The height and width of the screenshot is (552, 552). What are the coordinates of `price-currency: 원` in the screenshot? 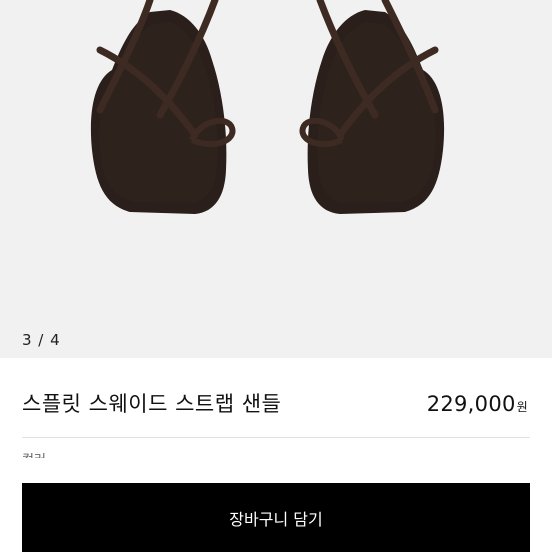 It's located at (522, 407).